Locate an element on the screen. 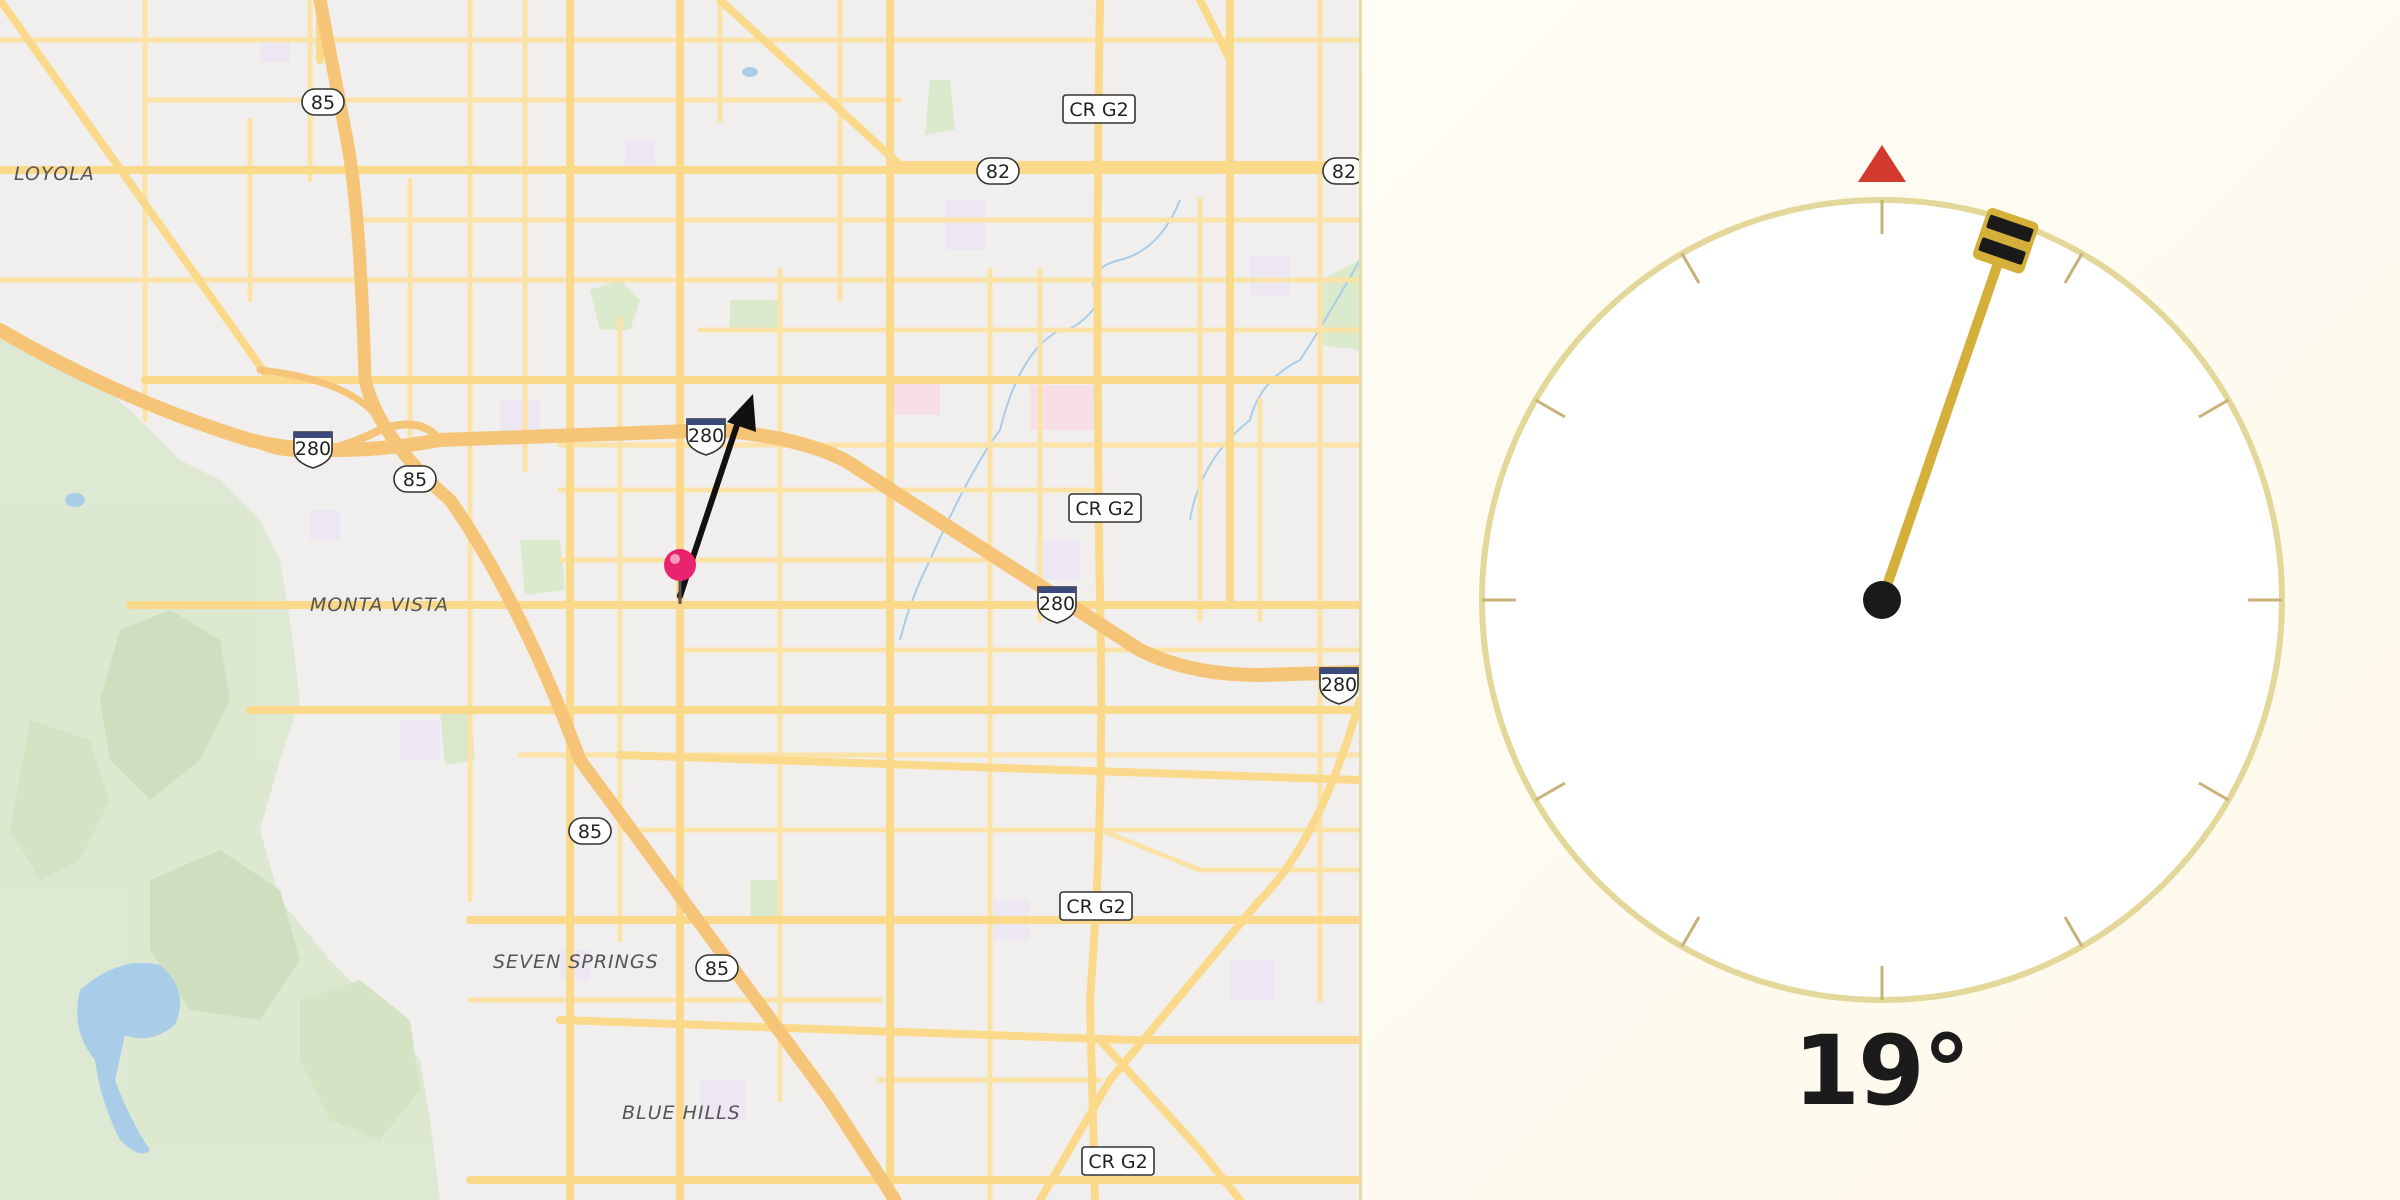 This screenshot has width=2400, height=1200. north-marker-icon is located at coordinates (1882, 163).